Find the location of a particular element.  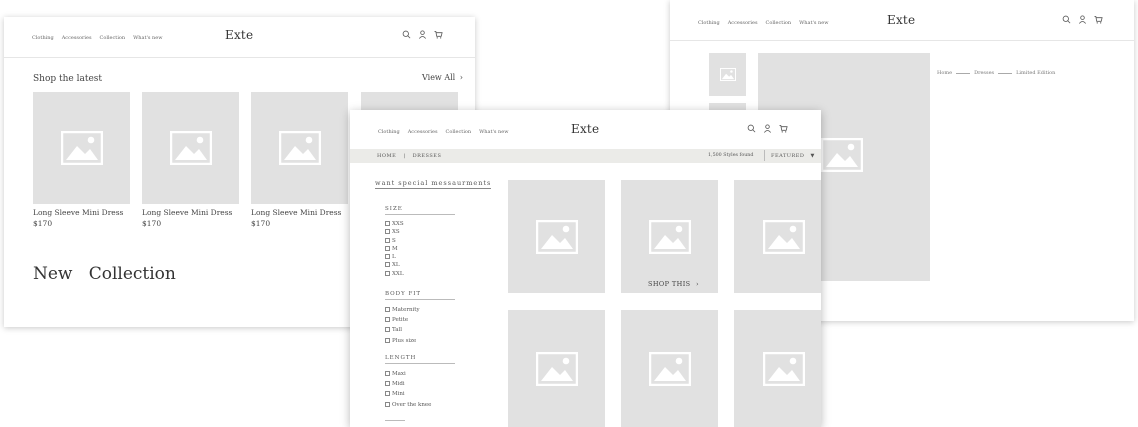

sort-label: FEATURED is located at coordinates (788, 155).